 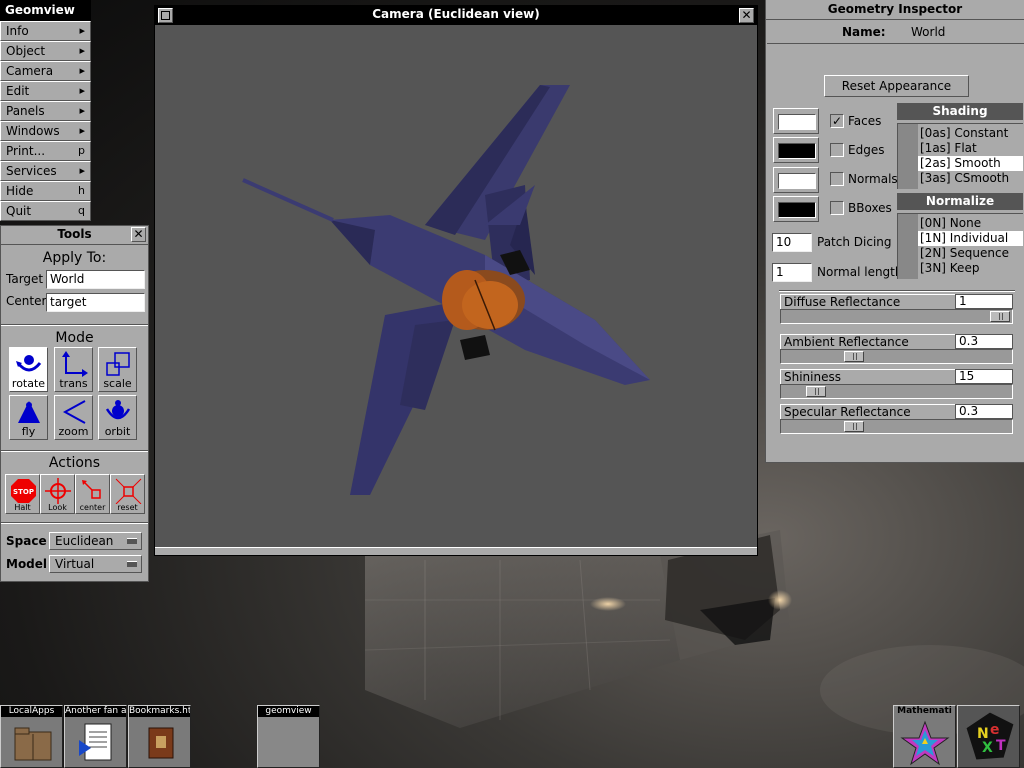 What do you see at coordinates (995, 730) in the screenshot?
I see `svg-text: e` at bounding box center [995, 730].